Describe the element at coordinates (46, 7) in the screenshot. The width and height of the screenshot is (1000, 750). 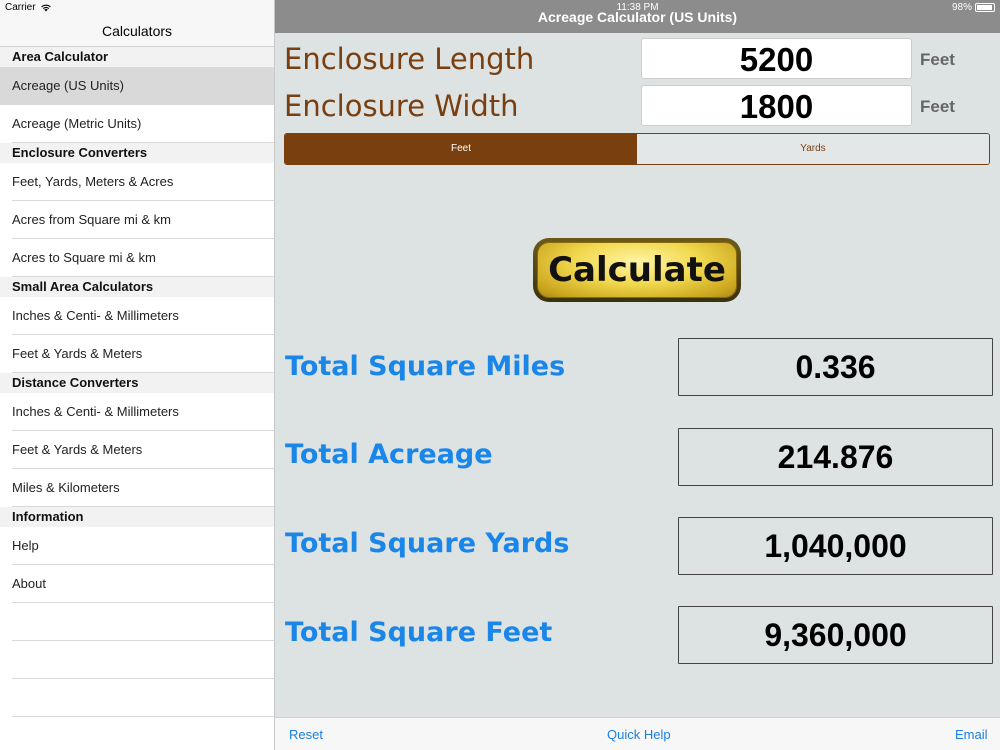
I see `wifi-icon` at that location.